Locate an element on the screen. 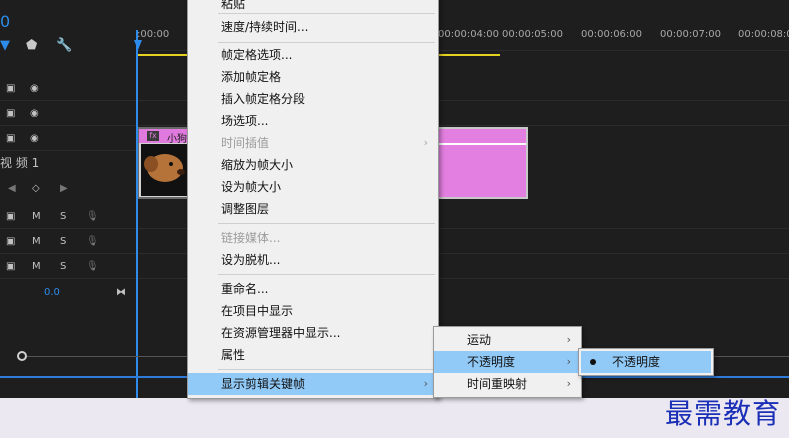 Image resolution: width=789 pixels, height=438 pixels. radio-dot-icon is located at coordinates (593, 362).